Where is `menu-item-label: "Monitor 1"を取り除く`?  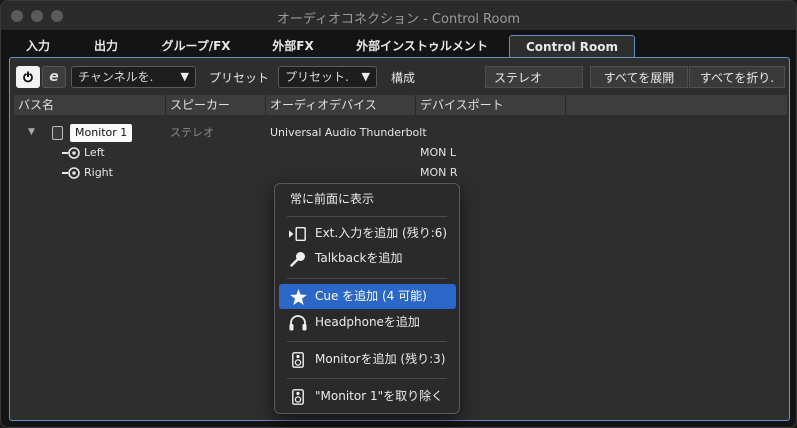 menu-item-label: "Monitor 1"を取り除く is located at coordinates (379, 396).